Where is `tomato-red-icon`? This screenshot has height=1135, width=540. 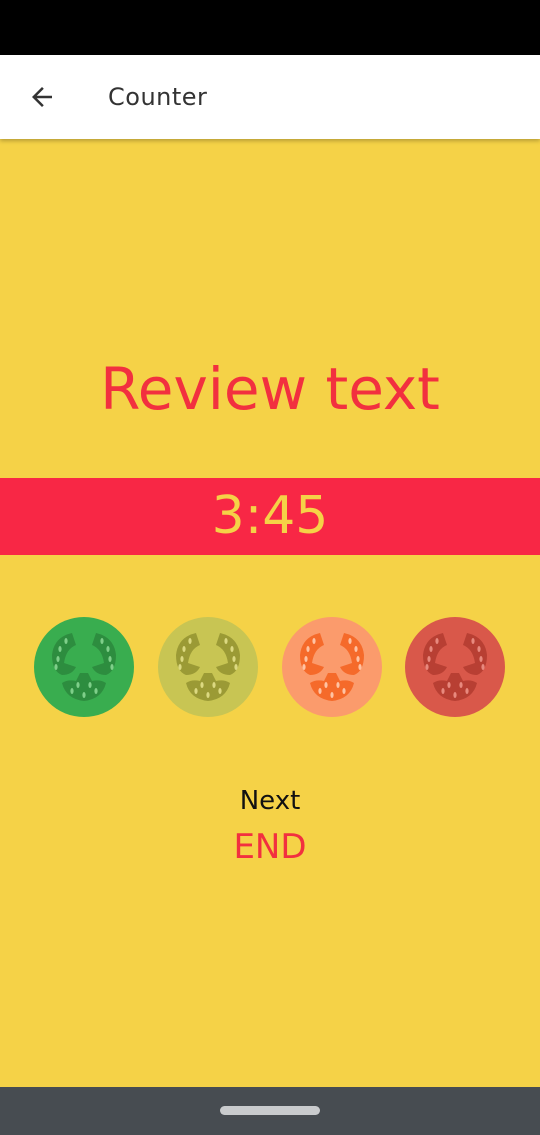 tomato-red-icon is located at coordinates (455, 667).